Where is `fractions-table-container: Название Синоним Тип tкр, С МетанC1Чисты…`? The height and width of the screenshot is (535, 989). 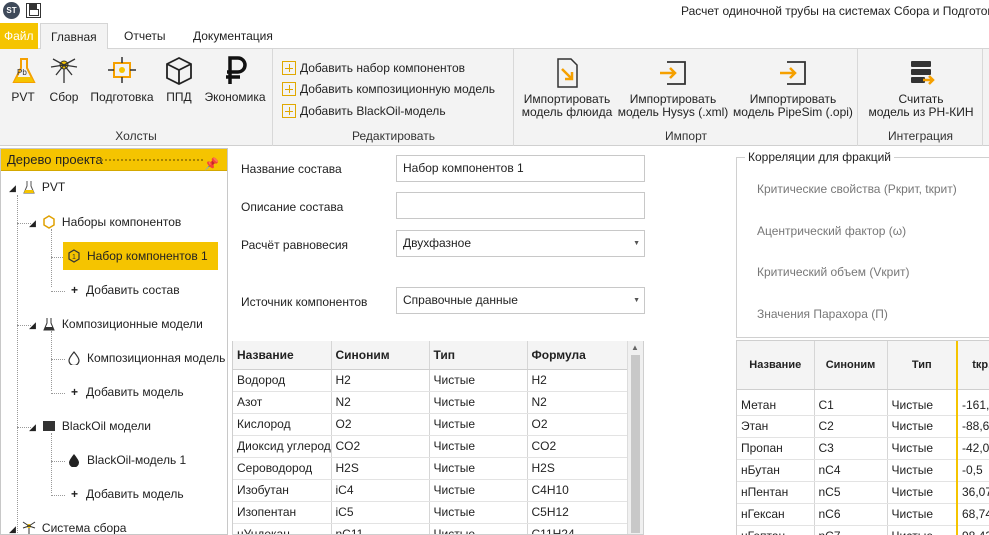
fractions-table-container: Название Синоним Тип tкр, С МетанC1Чисты… is located at coordinates (862, 437).